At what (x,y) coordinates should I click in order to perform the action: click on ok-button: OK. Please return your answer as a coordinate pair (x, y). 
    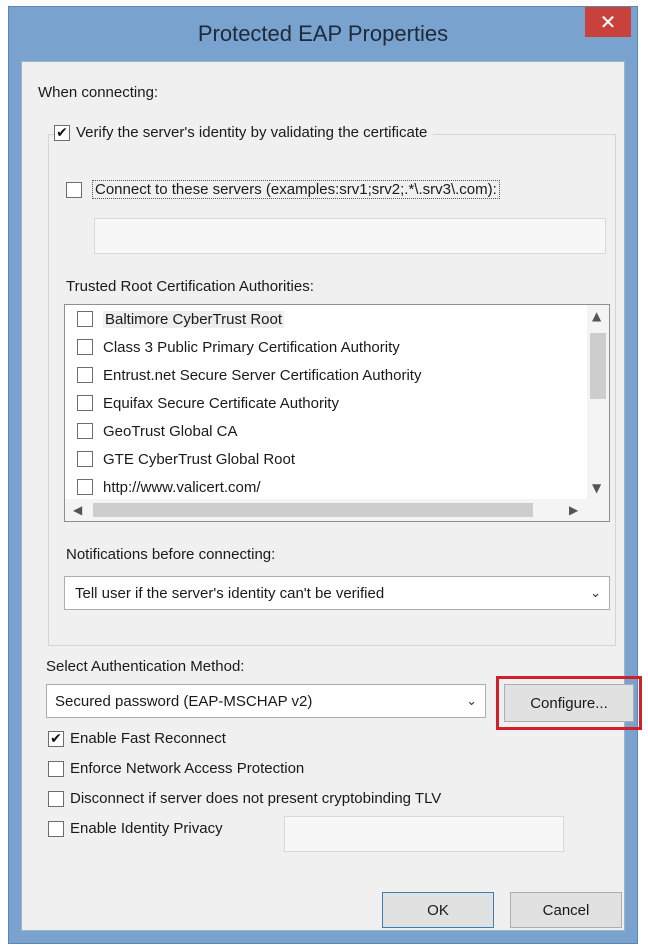
    Looking at the image, I should click on (438, 910).